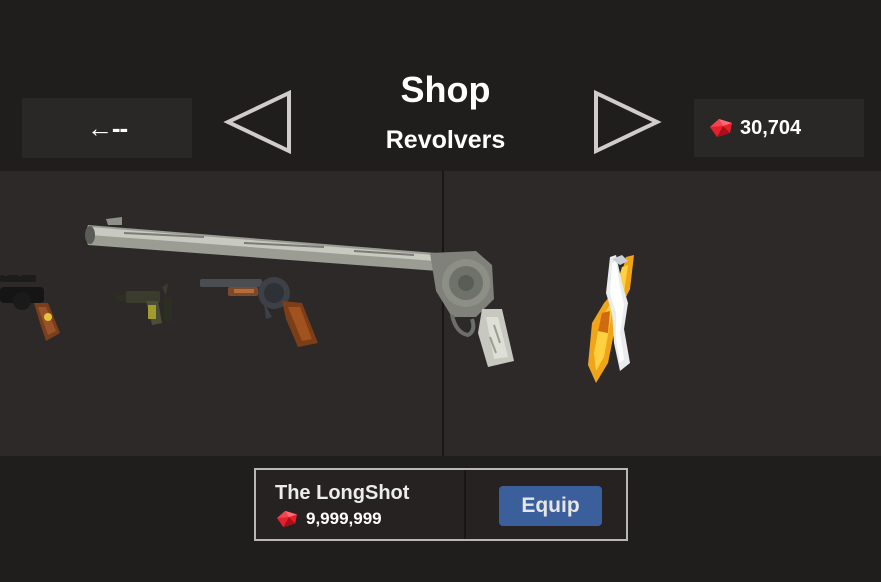  I want to click on panel-divider, so click(465, 504).